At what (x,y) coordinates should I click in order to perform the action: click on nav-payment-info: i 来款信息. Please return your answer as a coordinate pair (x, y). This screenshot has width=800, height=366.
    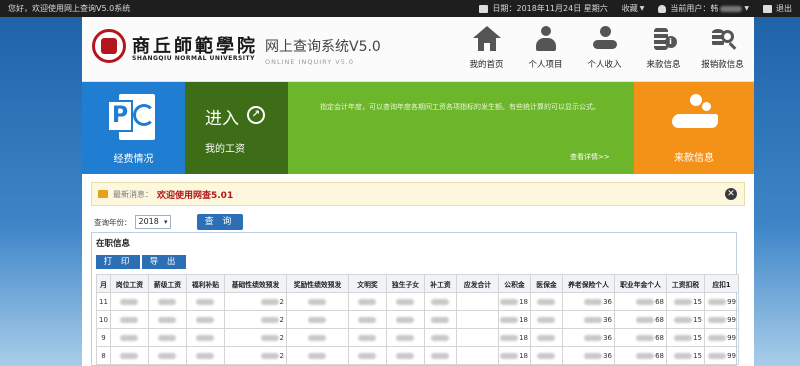
    Looking at the image, I should click on (663, 46).